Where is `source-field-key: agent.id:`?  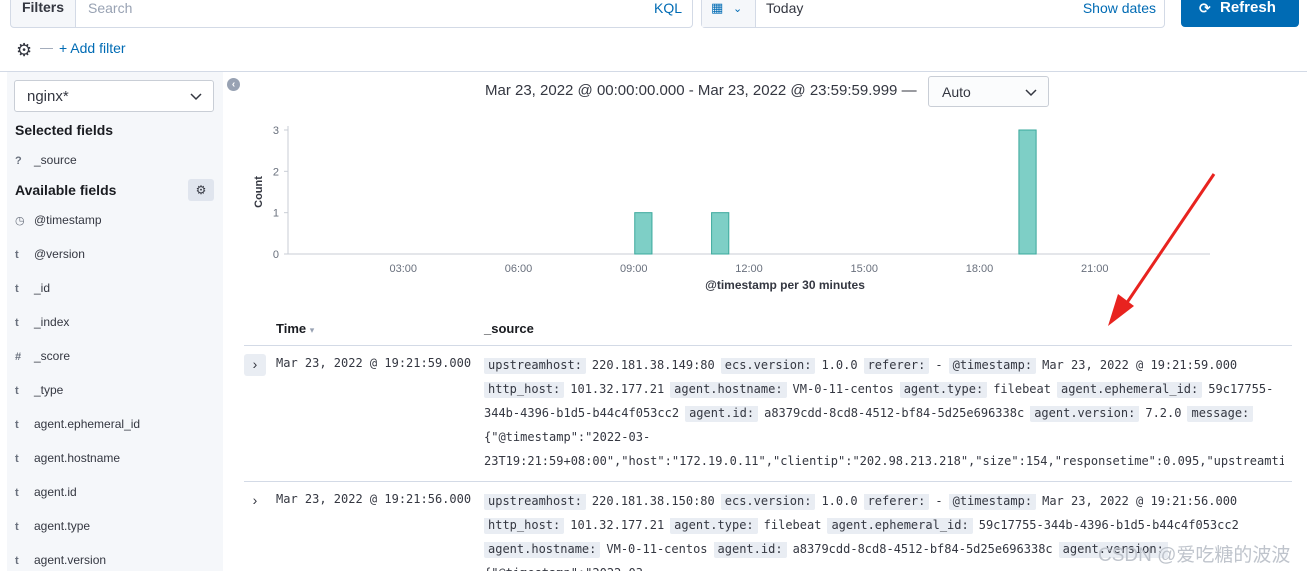
source-field-key: agent.id: is located at coordinates (722, 414).